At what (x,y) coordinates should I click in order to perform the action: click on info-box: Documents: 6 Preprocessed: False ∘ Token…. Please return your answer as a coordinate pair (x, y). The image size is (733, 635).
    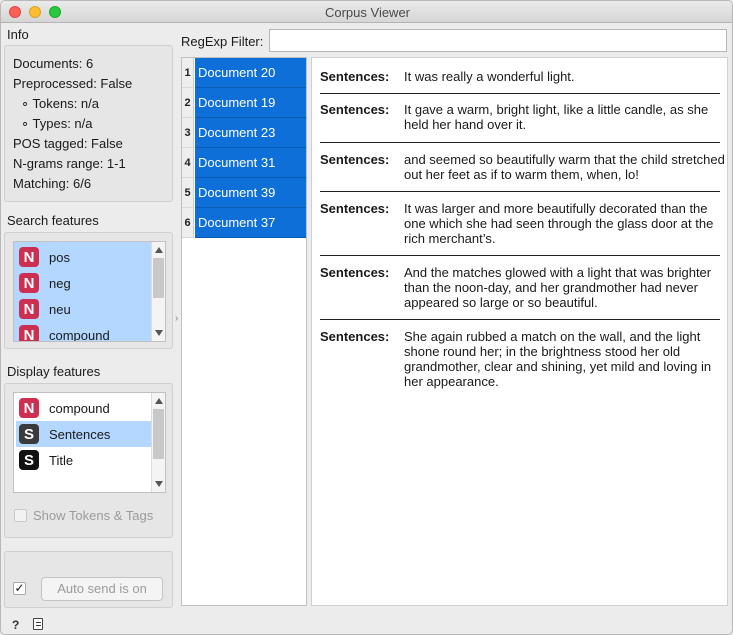
    Looking at the image, I should click on (88, 123).